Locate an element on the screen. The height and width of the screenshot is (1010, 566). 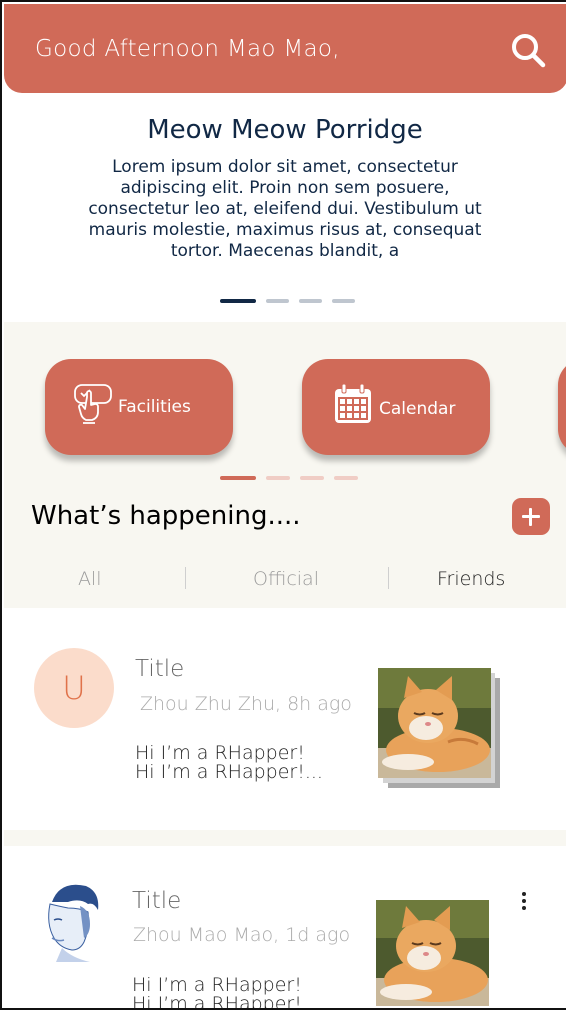
calendar-button: Calendar is located at coordinates (396, 407).